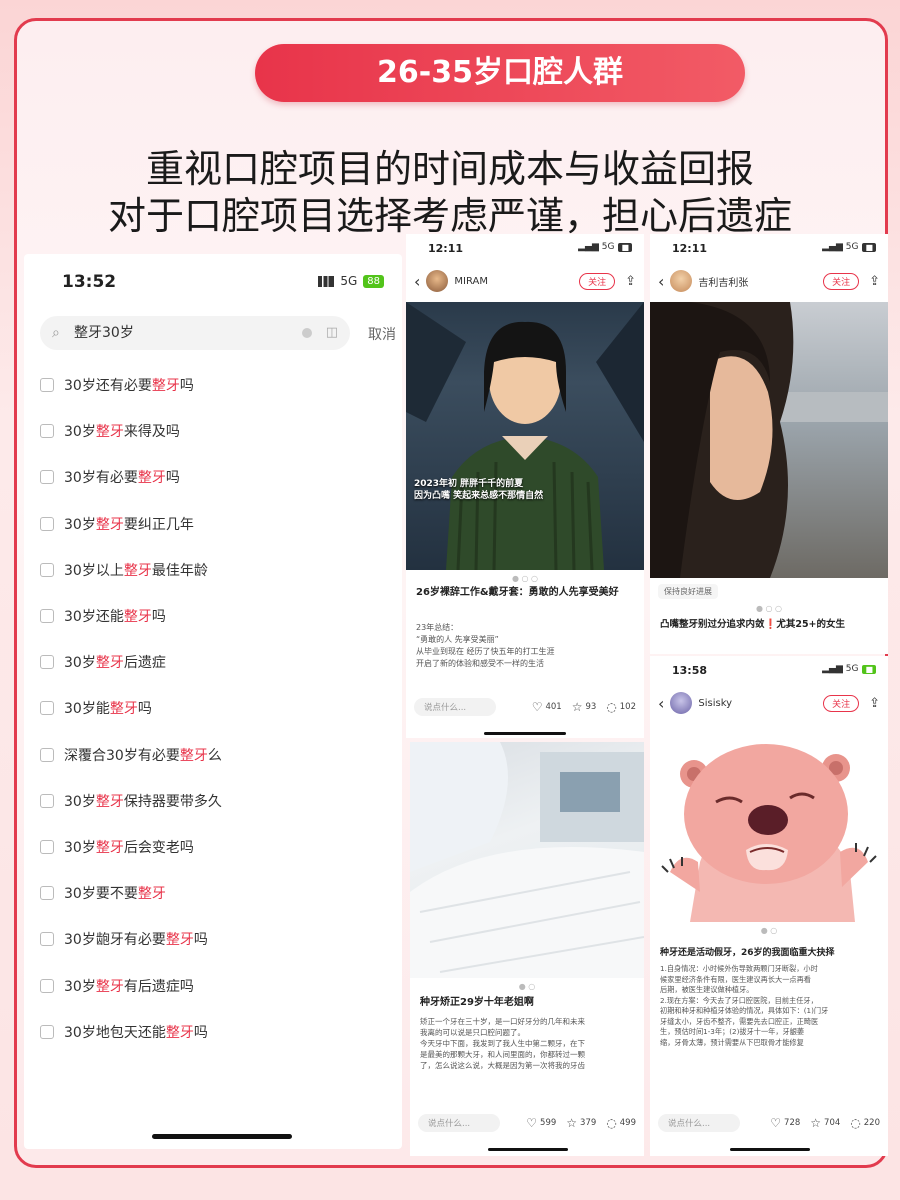 The image size is (900, 1200). I want to click on suggestion-text: 30岁整牙要纠正几年, so click(129, 524).